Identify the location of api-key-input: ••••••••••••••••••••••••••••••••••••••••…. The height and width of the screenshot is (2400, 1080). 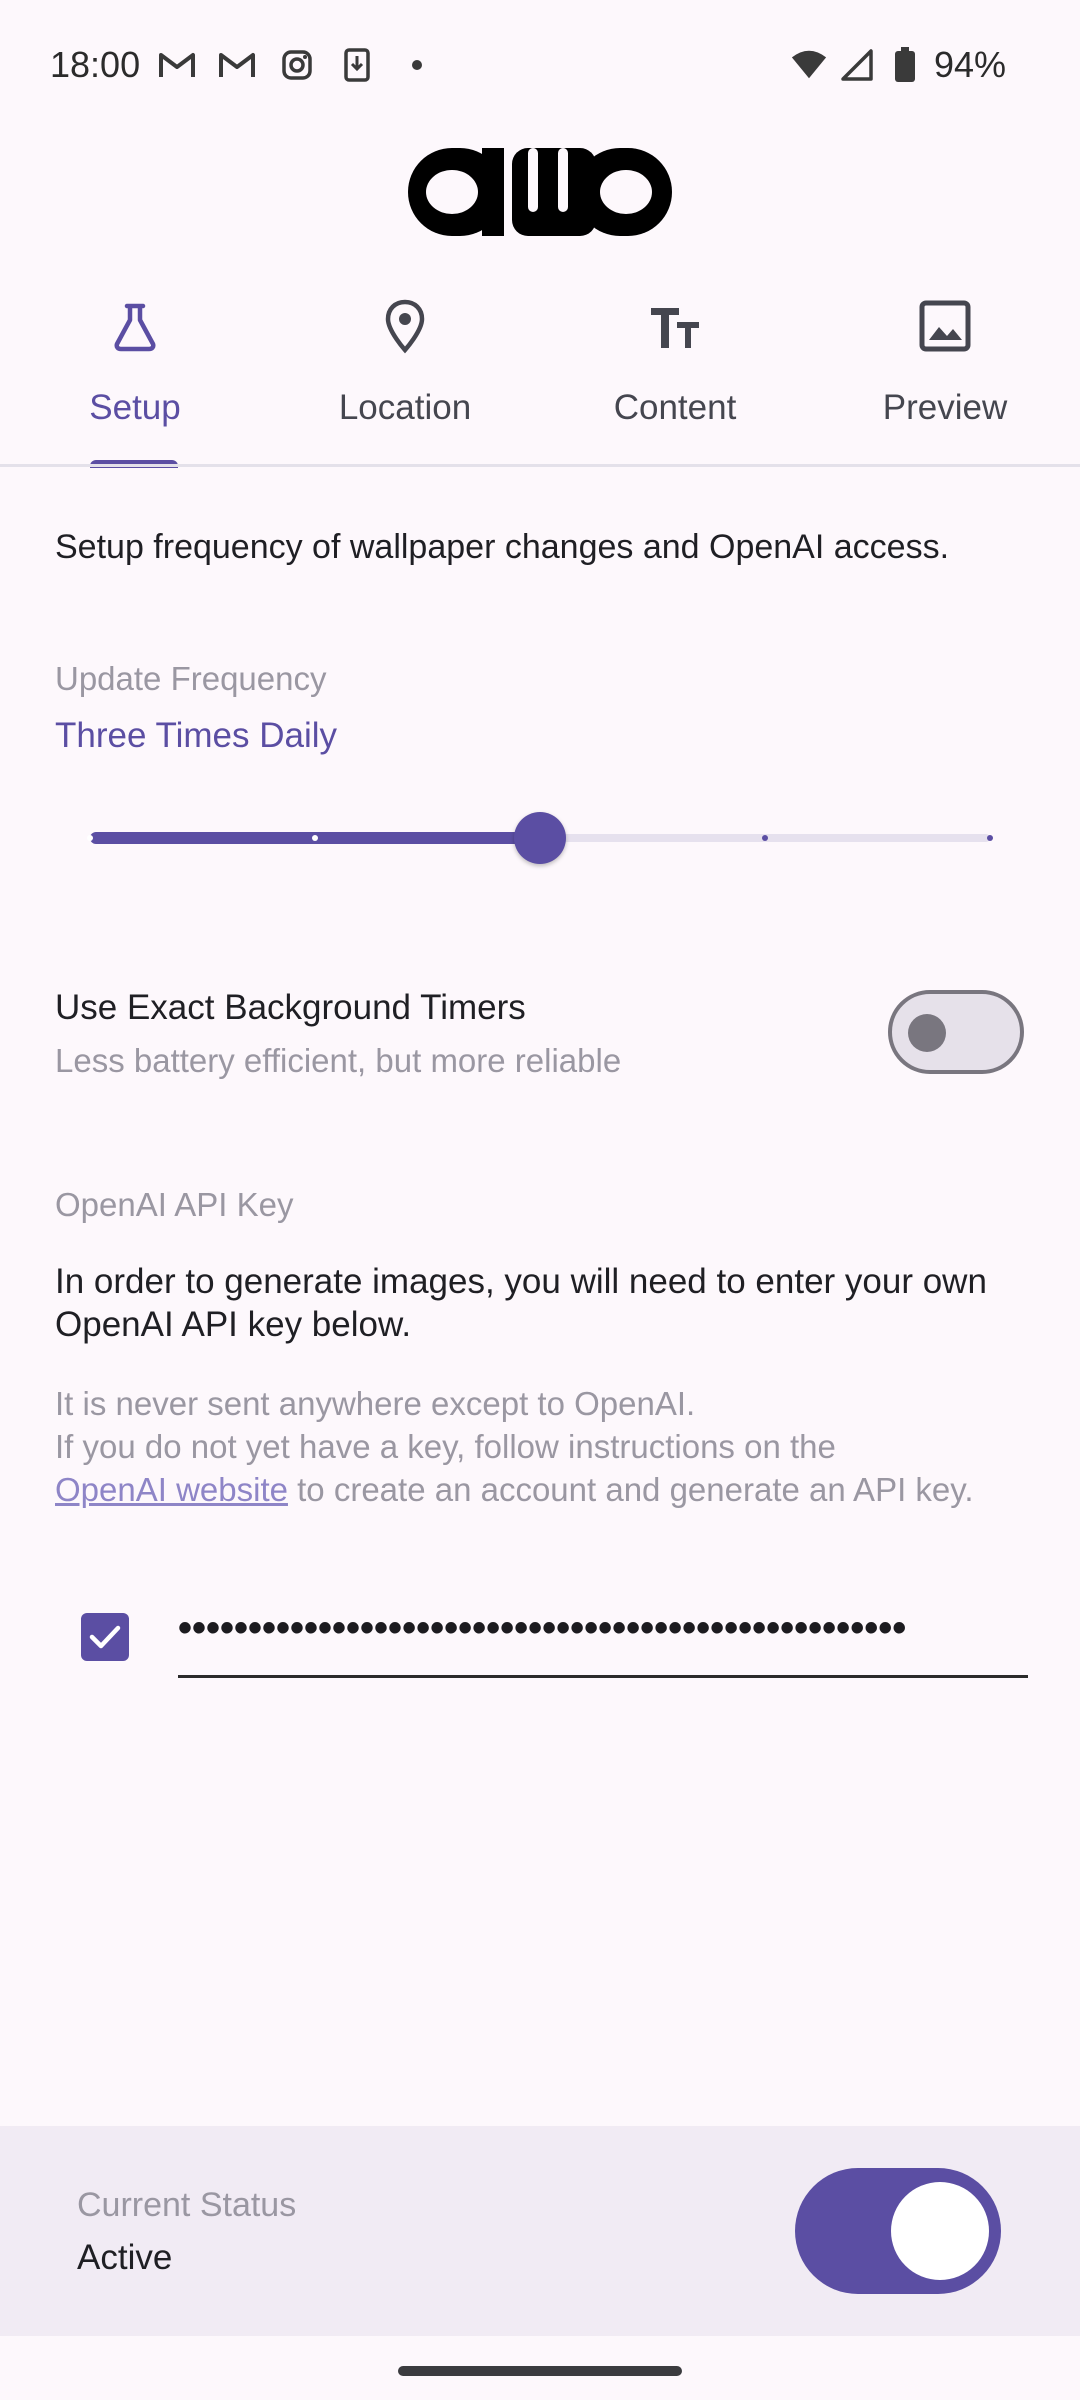
(603, 1637).